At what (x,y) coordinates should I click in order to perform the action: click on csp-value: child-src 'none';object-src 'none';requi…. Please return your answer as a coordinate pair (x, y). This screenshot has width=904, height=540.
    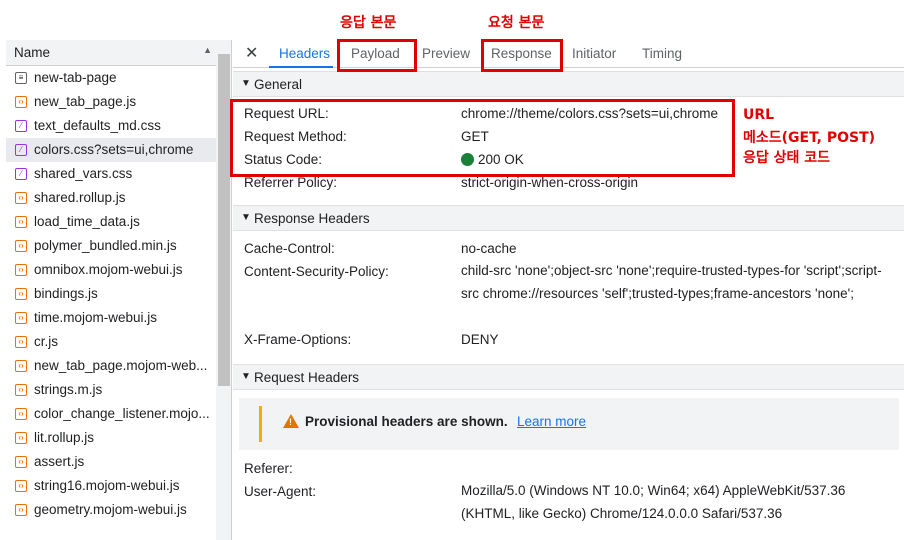
    Looking at the image, I should click on (671, 282).